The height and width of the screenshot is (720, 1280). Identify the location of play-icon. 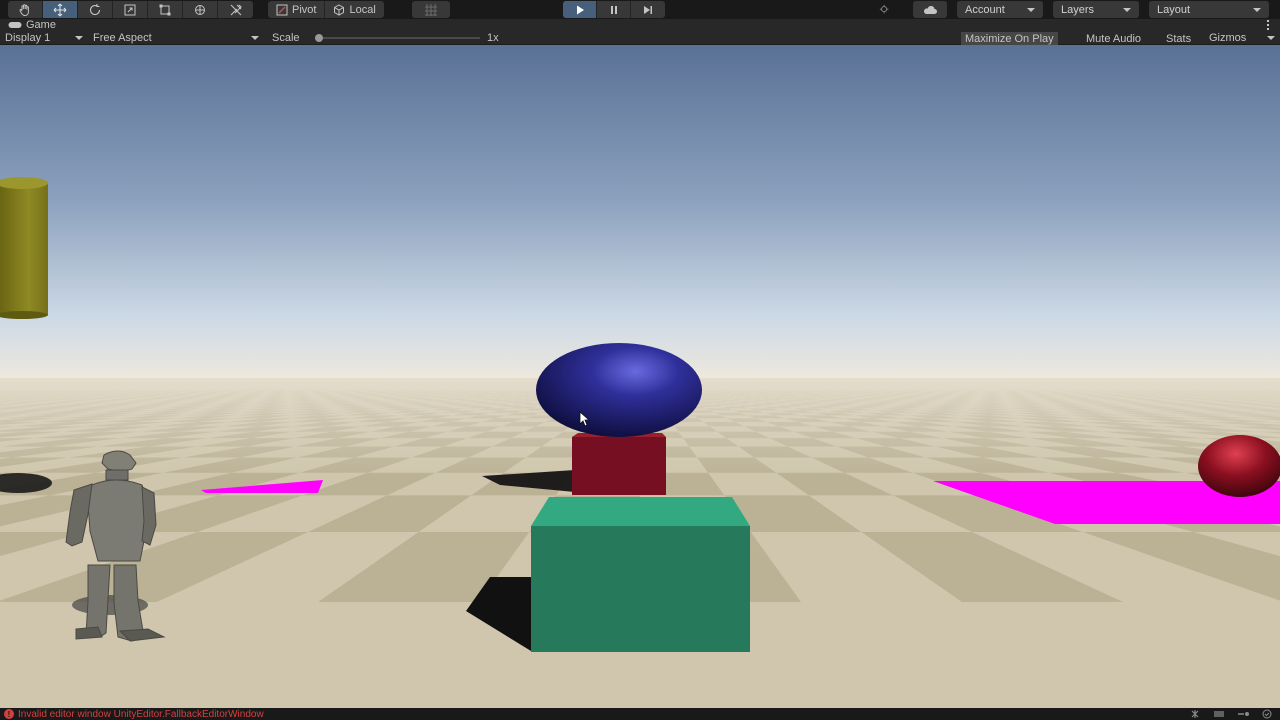
(580, 9).